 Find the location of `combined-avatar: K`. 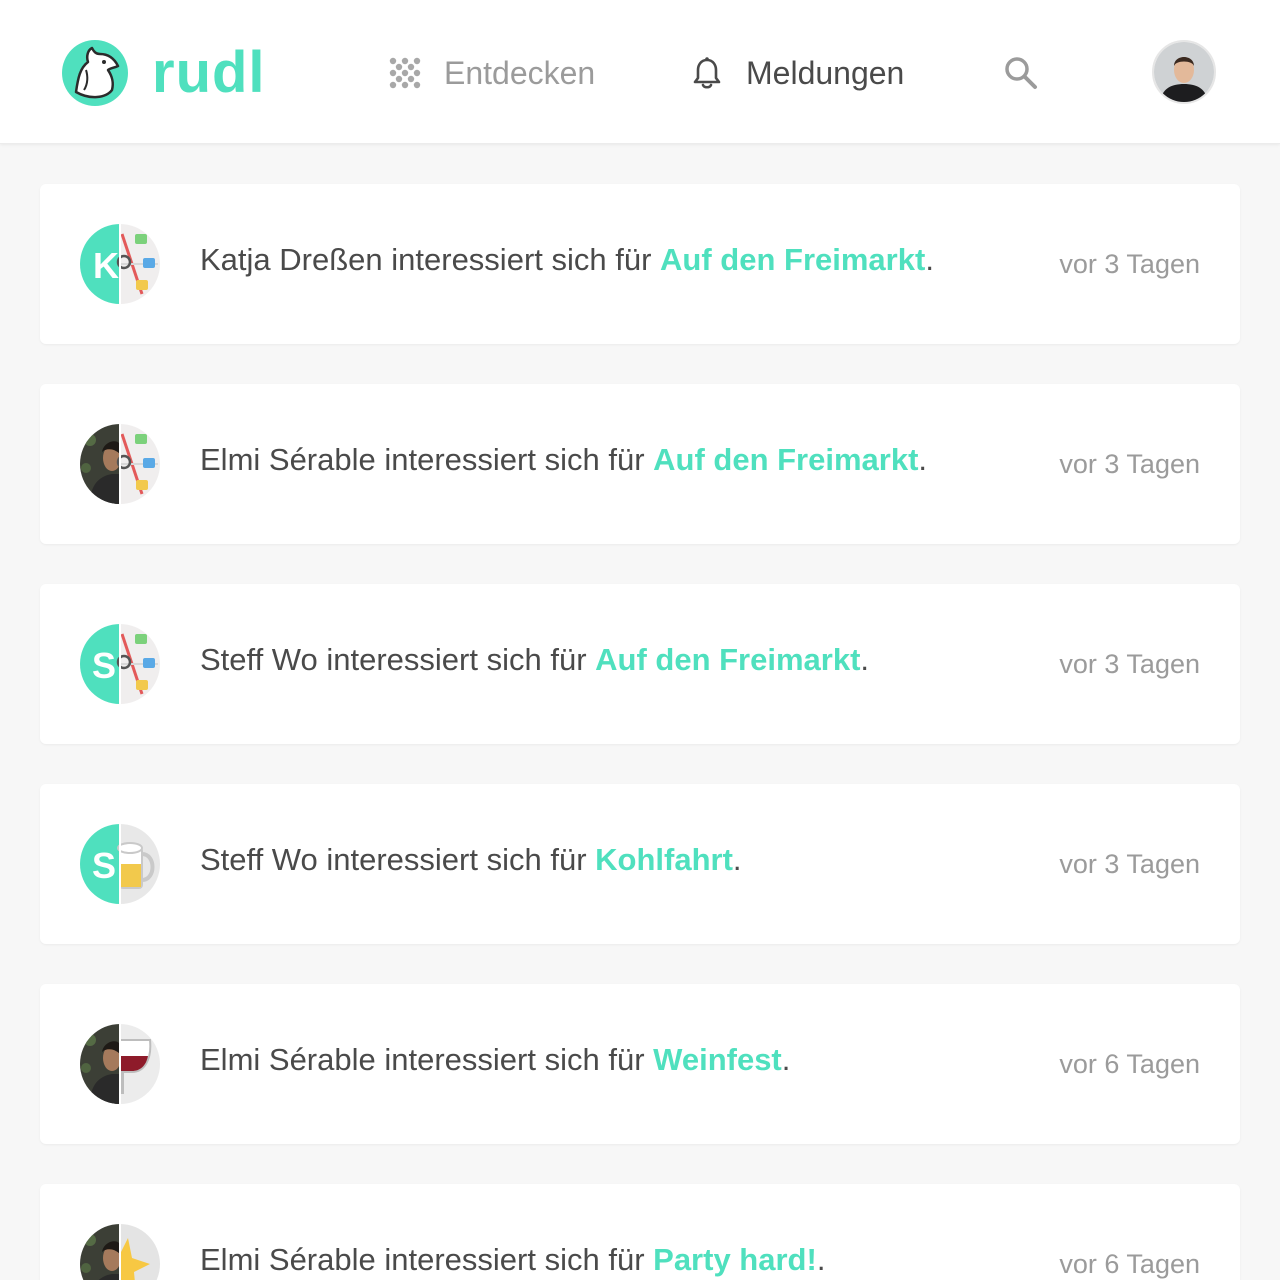

combined-avatar: K is located at coordinates (120, 264).